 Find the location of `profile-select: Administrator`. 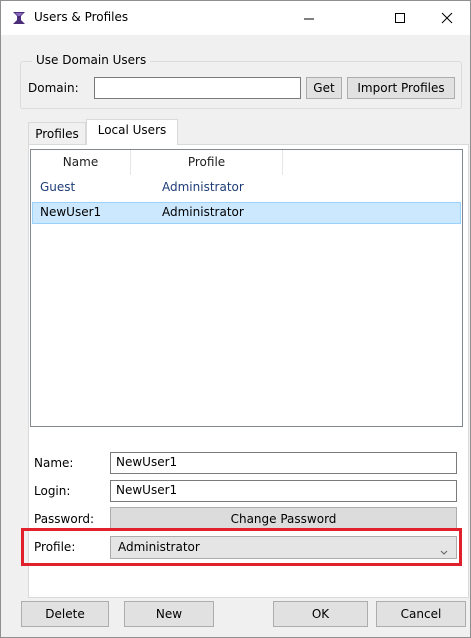

profile-select: Administrator is located at coordinates (283, 547).